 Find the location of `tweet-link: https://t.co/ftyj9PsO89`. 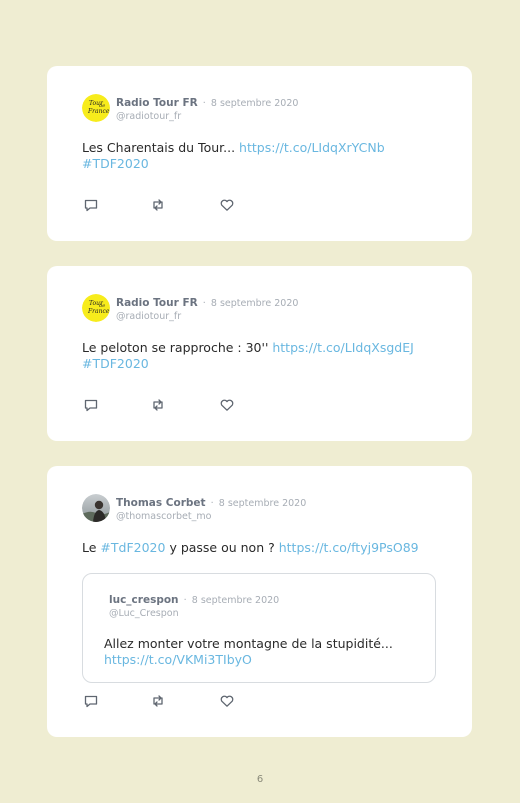

tweet-link: https://t.co/ftyj9PsO89 is located at coordinates (349, 547).